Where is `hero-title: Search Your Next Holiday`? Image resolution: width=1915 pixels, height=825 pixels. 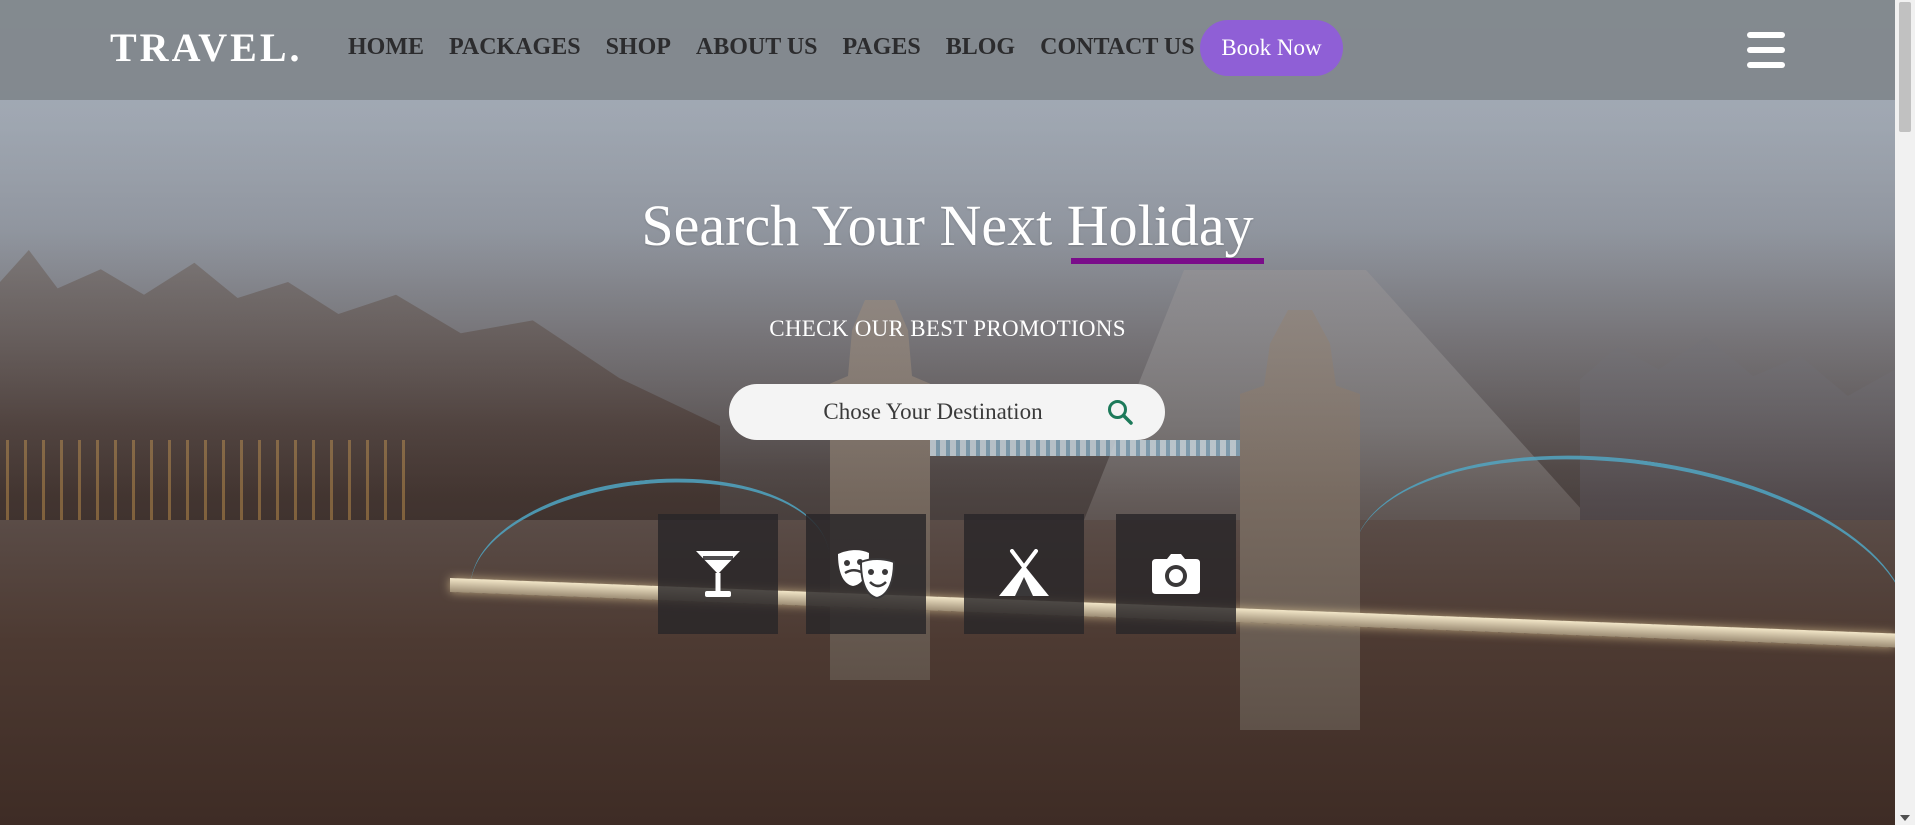 hero-title: Search Your Next Holiday is located at coordinates (947, 225).